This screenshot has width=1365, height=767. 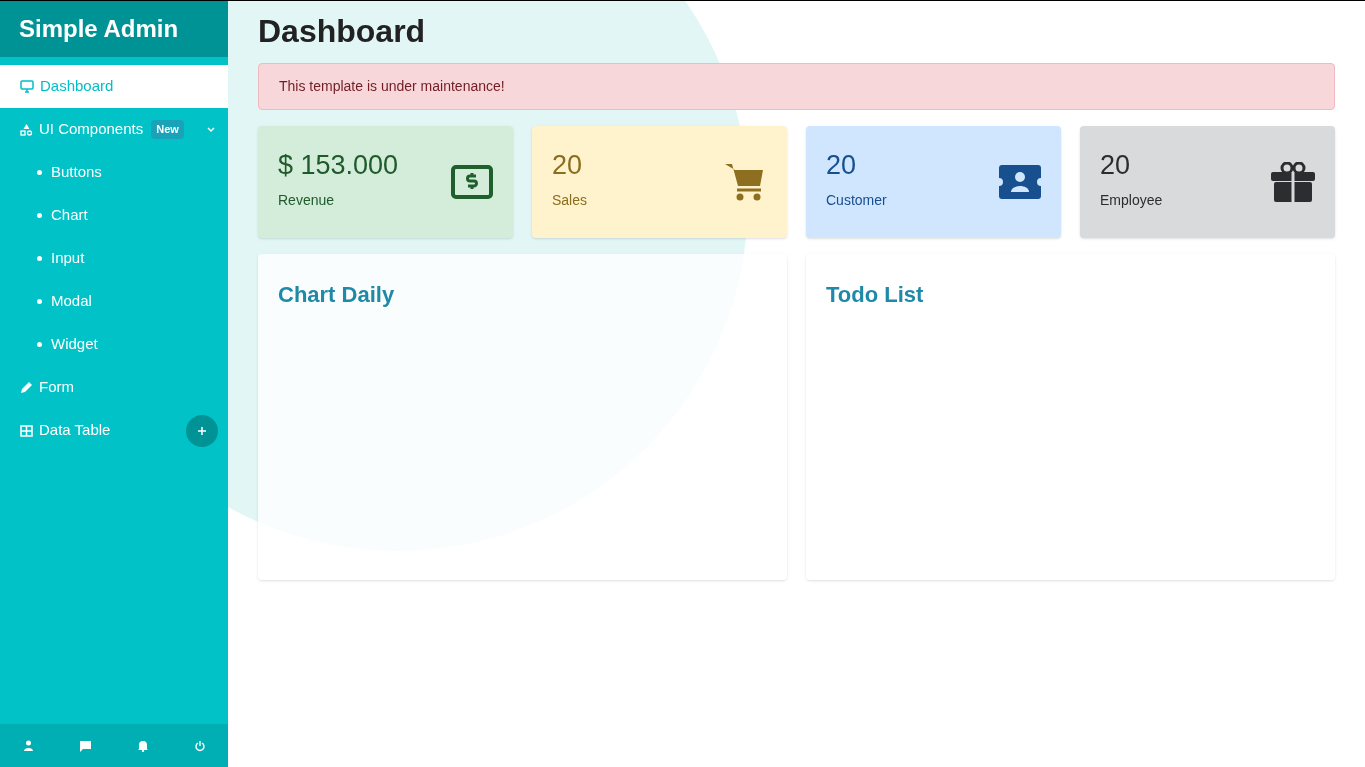 I want to click on alert-message: This template is under maintenance!, so click(x=796, y=86).